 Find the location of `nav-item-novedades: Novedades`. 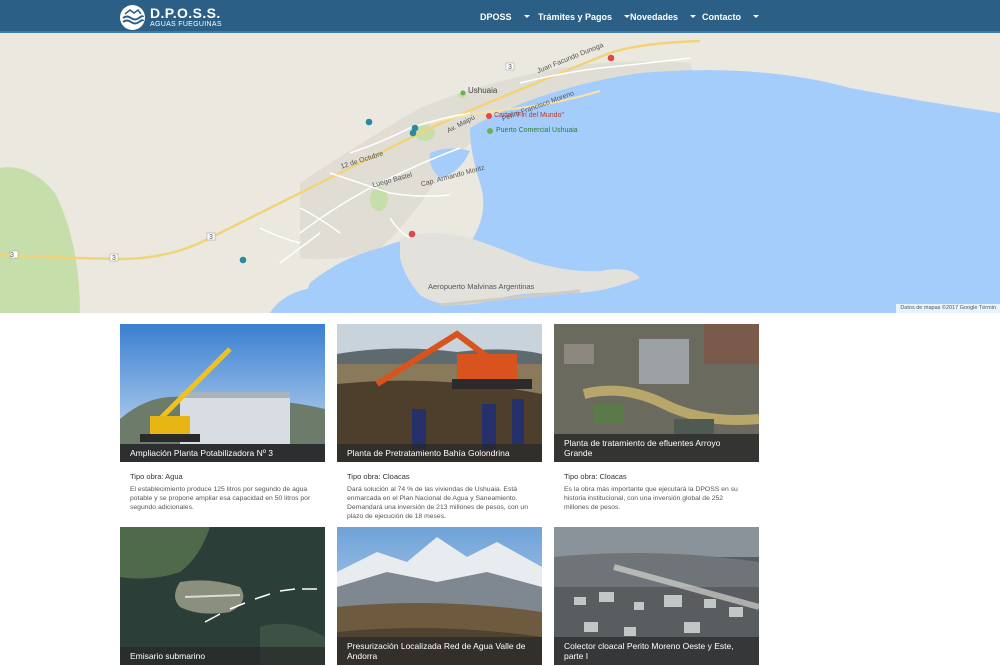

nav-item-novedades: Novedades is located at coordinates (663, 16).